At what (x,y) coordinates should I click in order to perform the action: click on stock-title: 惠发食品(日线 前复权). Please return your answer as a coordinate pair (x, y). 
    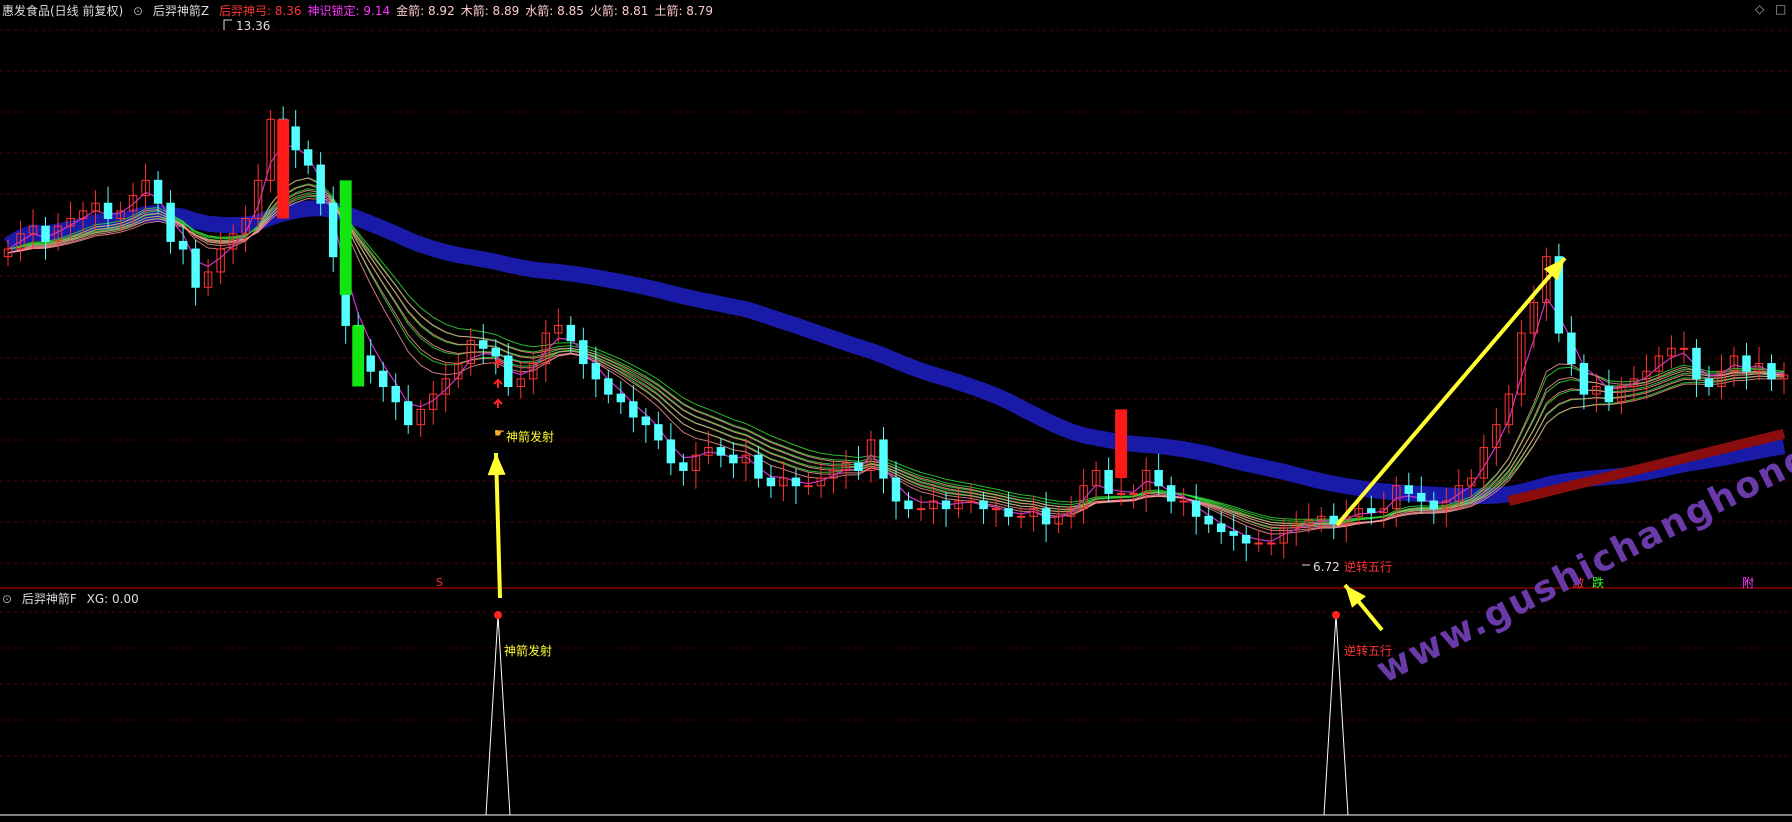
    Looking at the image, I should click on (63, 11).